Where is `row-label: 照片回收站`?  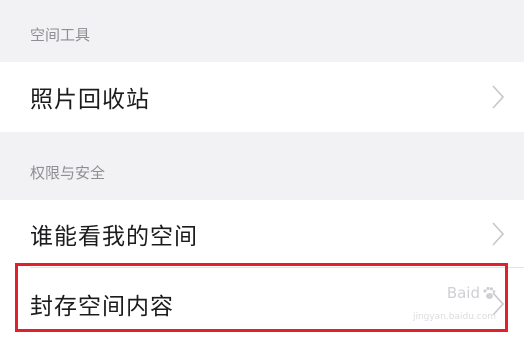
row-label: 照片回收站 is located at coordinates (90, 100).